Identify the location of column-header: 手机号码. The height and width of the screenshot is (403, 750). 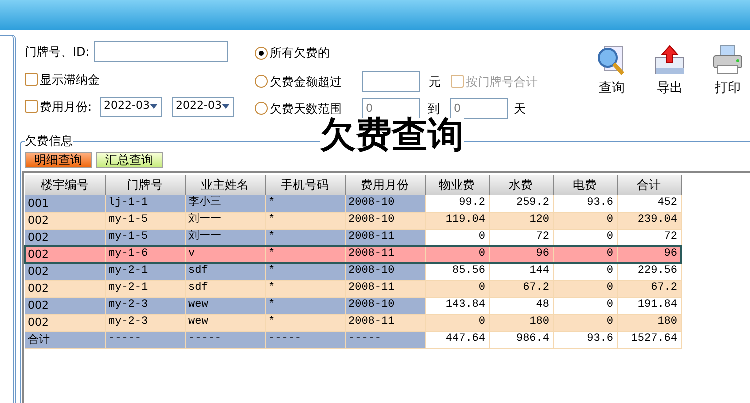
(305, 185).